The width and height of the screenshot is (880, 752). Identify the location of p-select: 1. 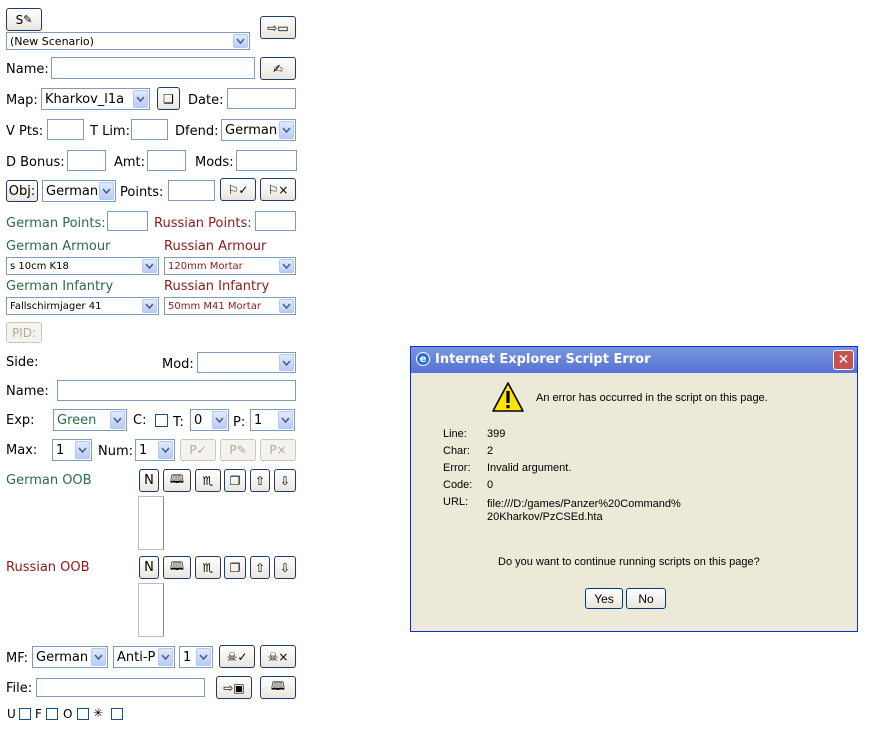
(272, 420).